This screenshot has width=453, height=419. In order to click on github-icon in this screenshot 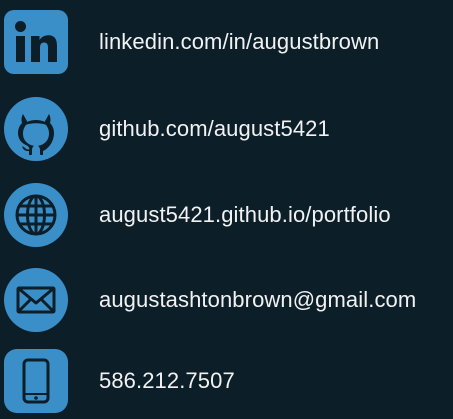, I will do `click(36, 129)`.